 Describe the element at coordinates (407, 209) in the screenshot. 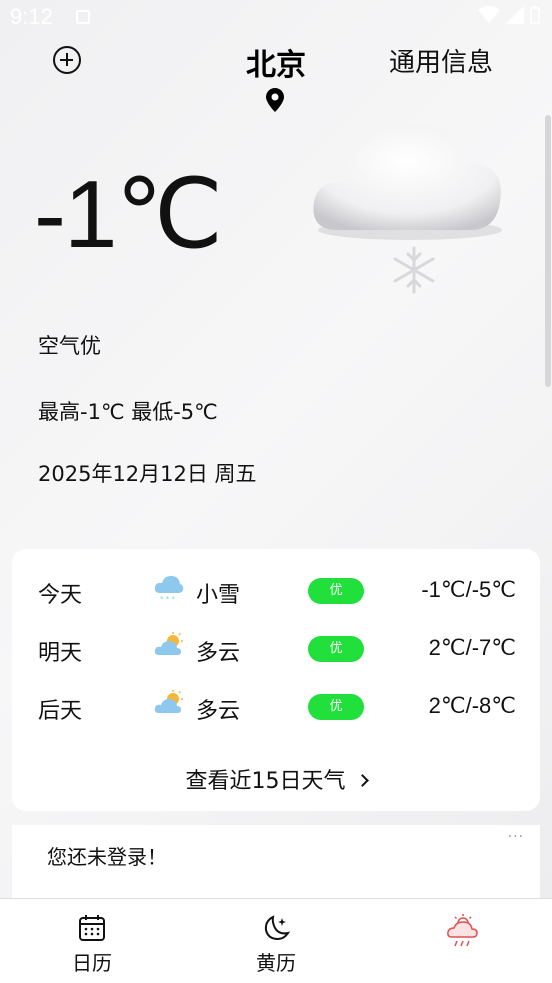

I see `snow-cloud-icon` at that location.